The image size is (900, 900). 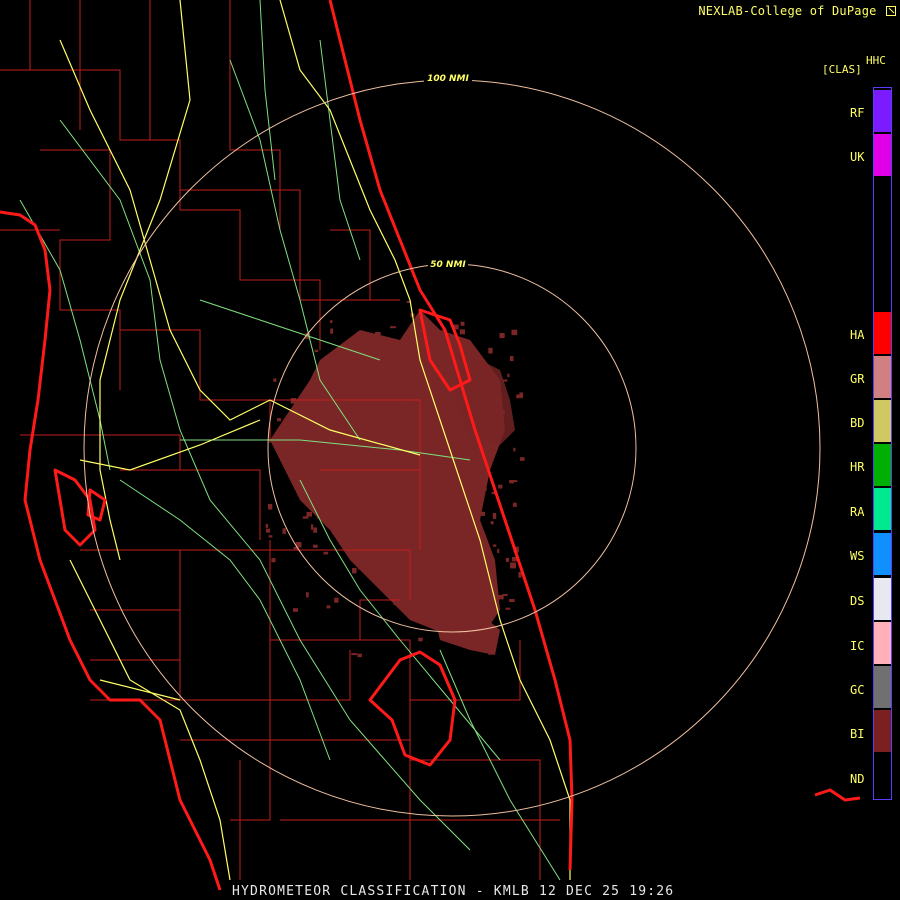 I want to click on legend-label-gr: GR, so click(x=857, y=379).